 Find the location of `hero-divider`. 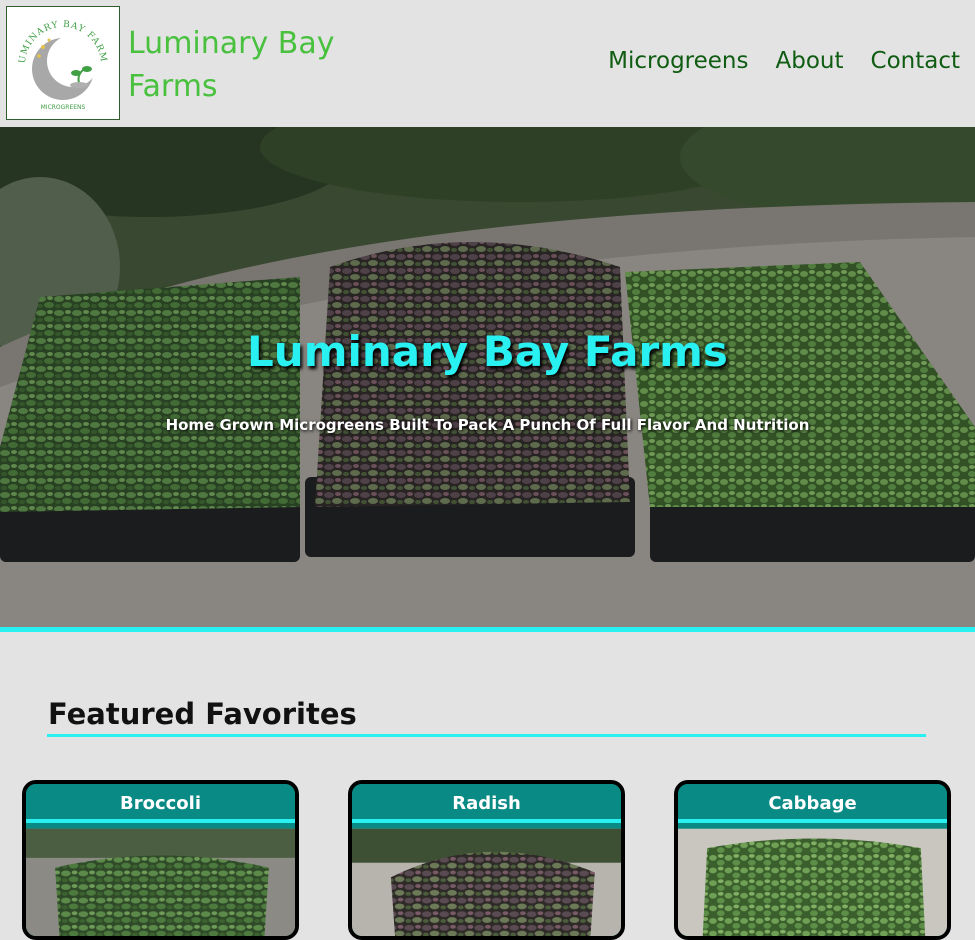

hero-divider is located at coordinates (487, 629).